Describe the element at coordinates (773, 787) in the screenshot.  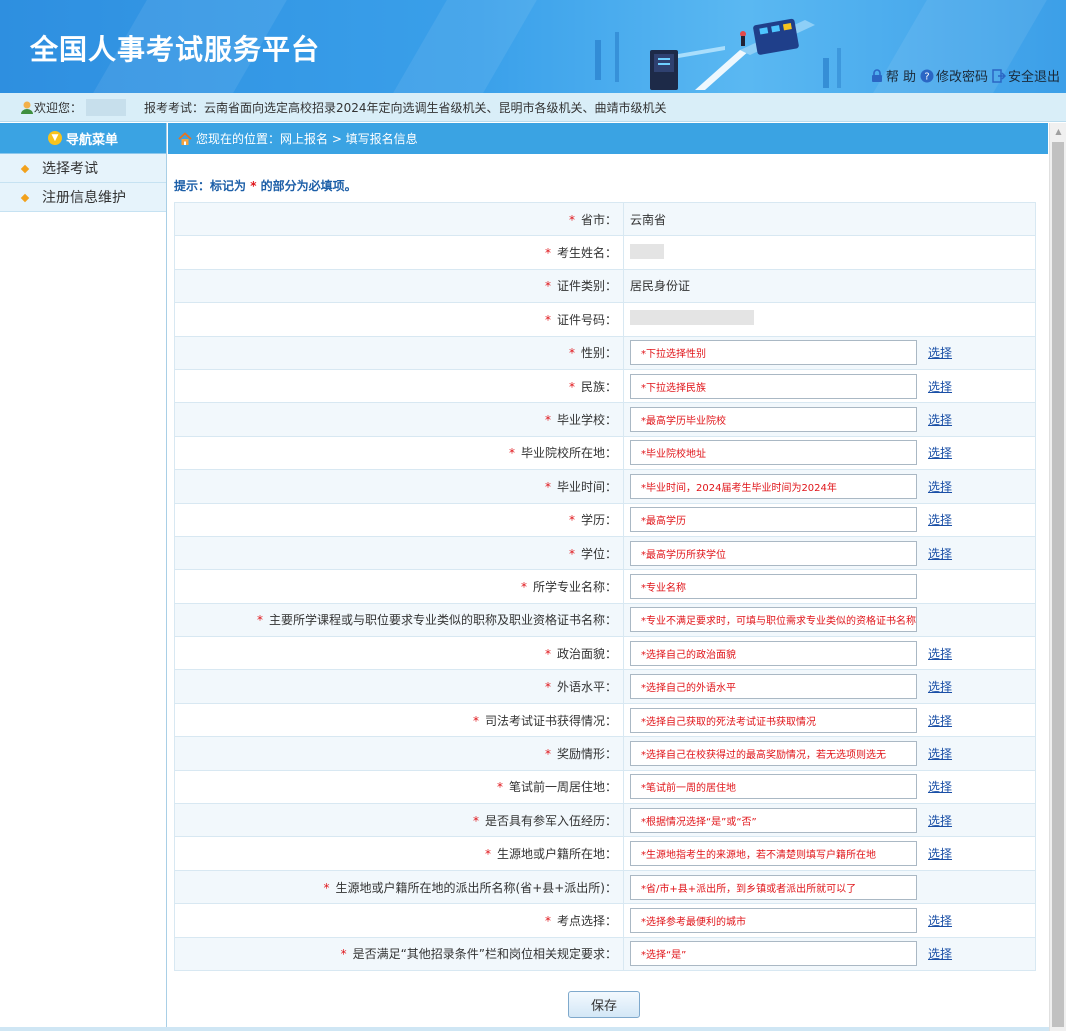
I see `residence-field: *笔试前一周的居住地` at that location.